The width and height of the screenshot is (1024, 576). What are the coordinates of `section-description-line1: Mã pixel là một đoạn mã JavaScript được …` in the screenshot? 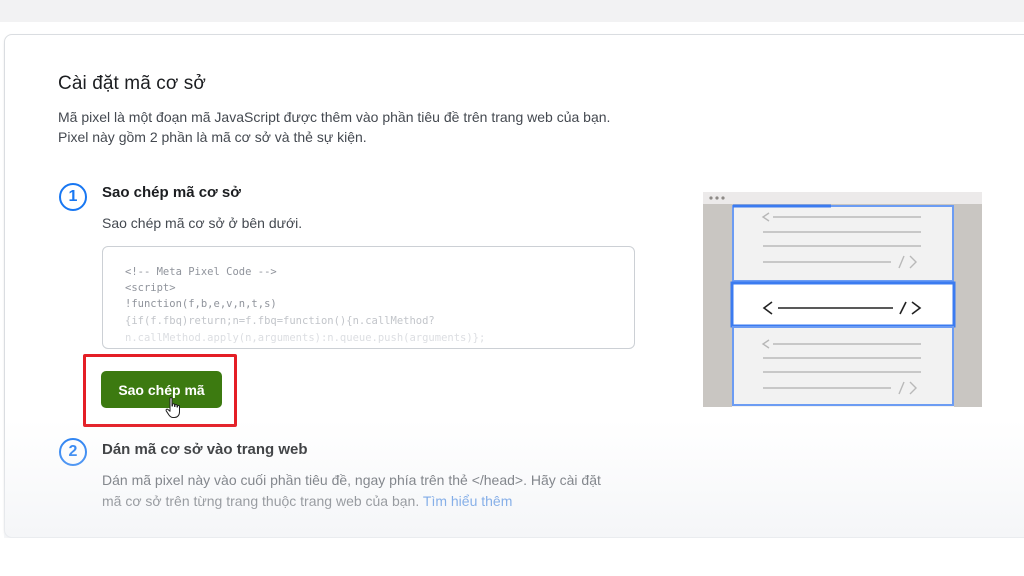 It's located at (334, 117).